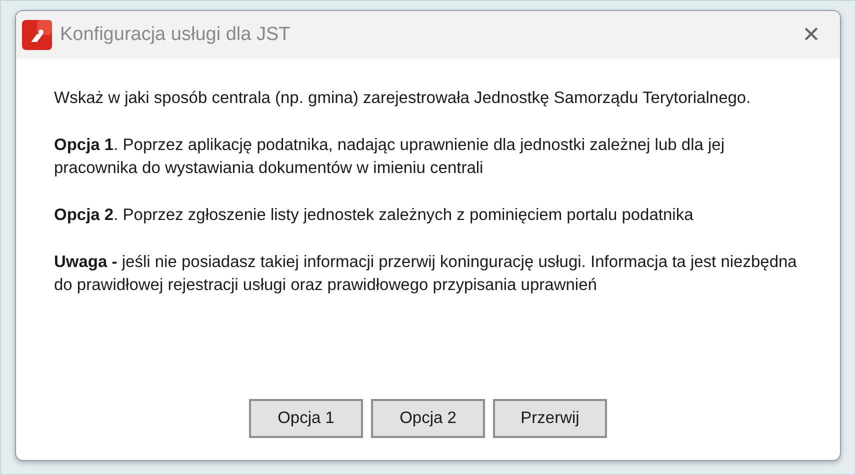 The width and height of the screenshot is (856, 475). I want to click on paragraph: Uwaga - jeśli nie posiadasz takiej informacji przerwij koningurację usługi. Informacja ta jest niezbędna do prawidłowej rejestracji usługi oraz prawidłowego przypisania uprawnień, so click(426, 274).